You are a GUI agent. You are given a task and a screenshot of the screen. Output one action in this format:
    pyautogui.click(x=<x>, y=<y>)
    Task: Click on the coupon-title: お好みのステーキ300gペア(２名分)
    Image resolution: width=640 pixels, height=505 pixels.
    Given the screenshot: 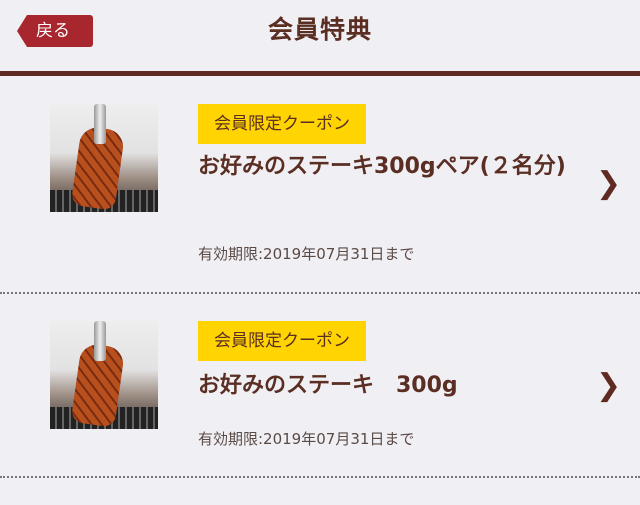 What is the action you would take?
    pyautogui.click(x=382, y=166)
    